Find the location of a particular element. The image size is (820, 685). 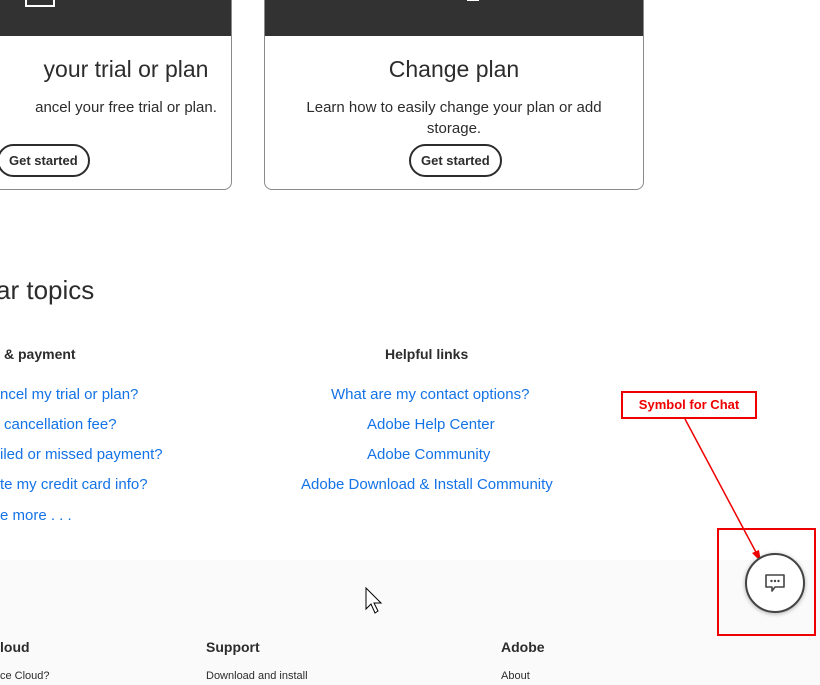

annotation-arrow is located at coordinates (722, 490).